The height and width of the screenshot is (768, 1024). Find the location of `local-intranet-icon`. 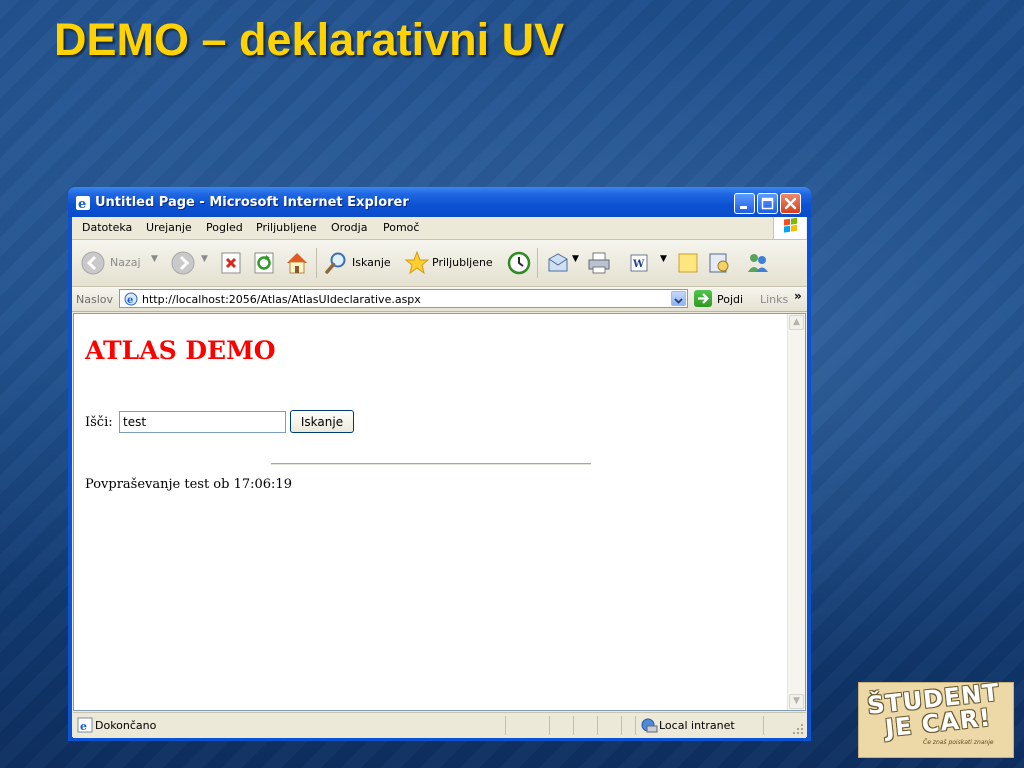

local-intranet-icon is located at coordinates (649, 725).